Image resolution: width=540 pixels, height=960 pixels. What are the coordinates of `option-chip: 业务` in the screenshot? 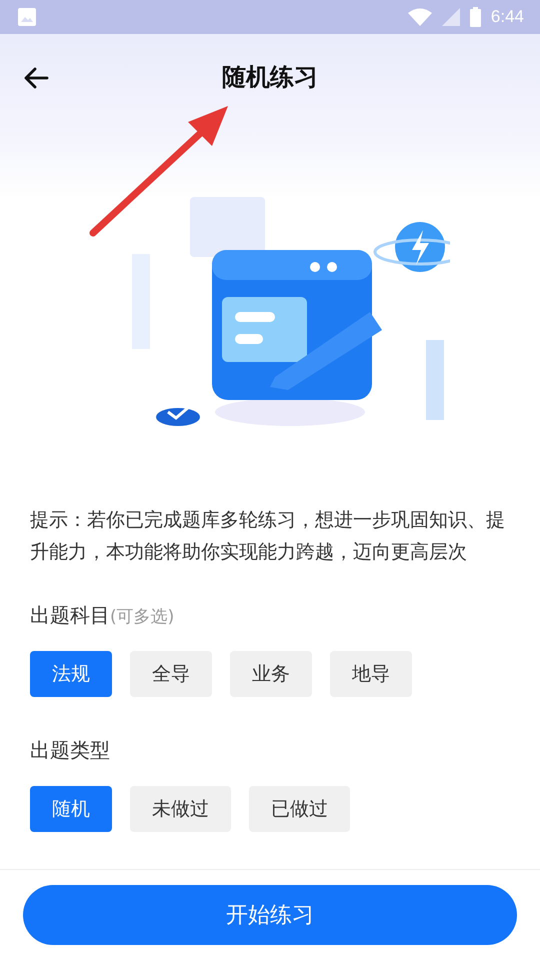 It's located at (271, 674).